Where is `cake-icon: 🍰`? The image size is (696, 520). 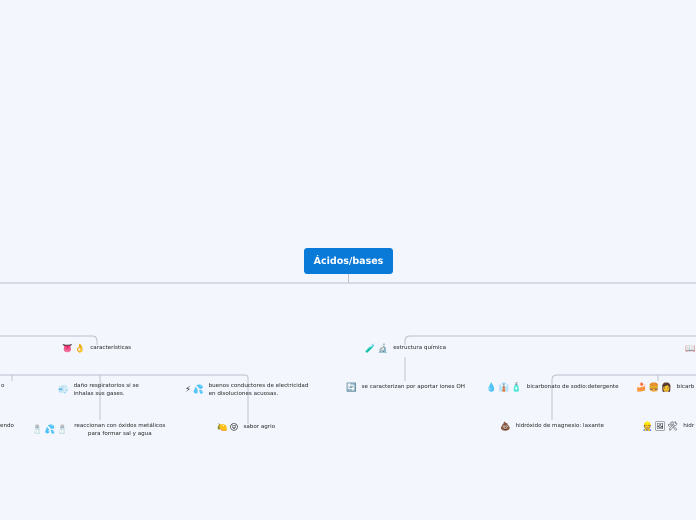 cake-icon: 🍰 is located at coordinates (641, 388).